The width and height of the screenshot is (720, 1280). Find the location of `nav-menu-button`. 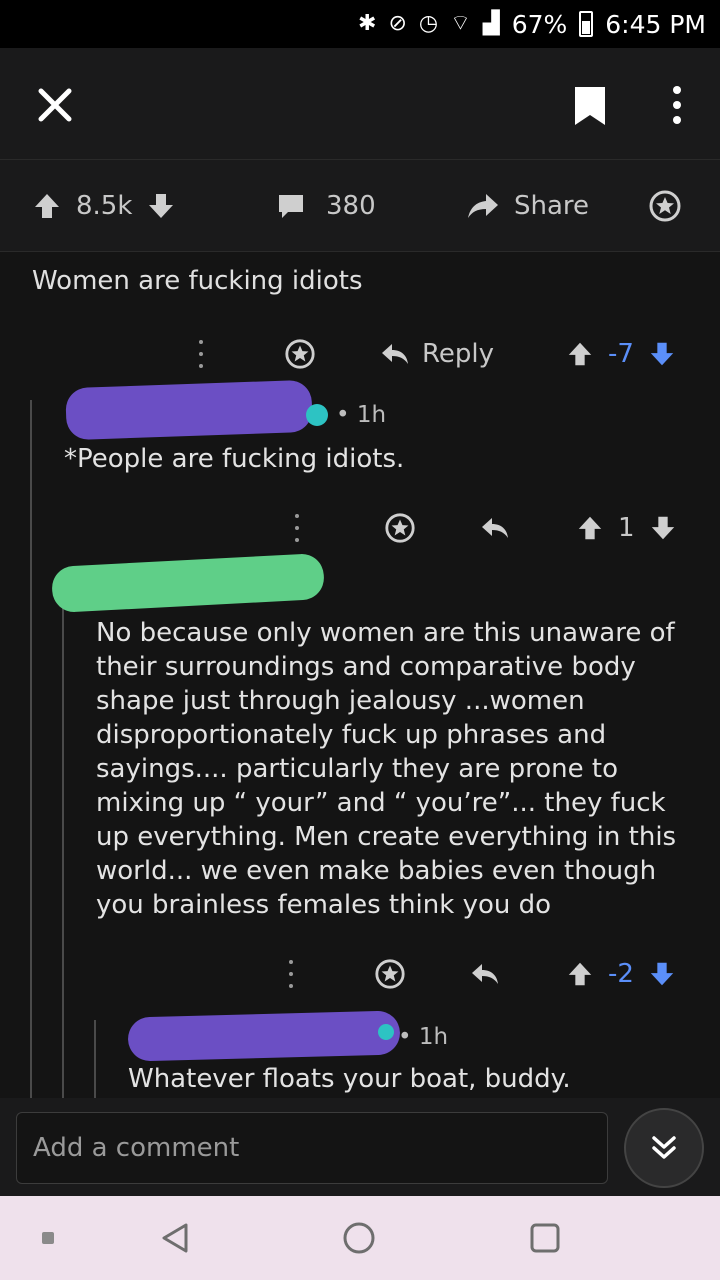

nav-menu-button is located at coordinates (48, 1238).